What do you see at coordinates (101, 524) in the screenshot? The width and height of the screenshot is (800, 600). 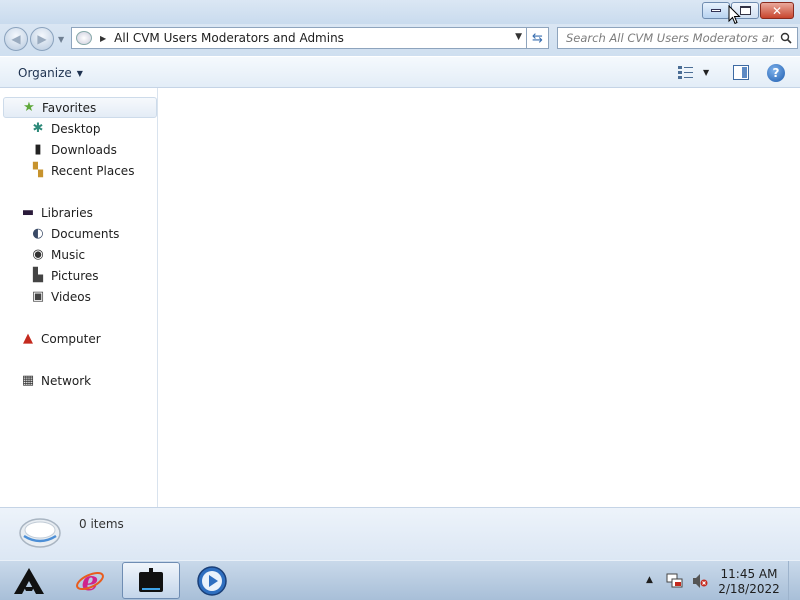 I see `items-count: 0 items` at bounding box center [101, 524].